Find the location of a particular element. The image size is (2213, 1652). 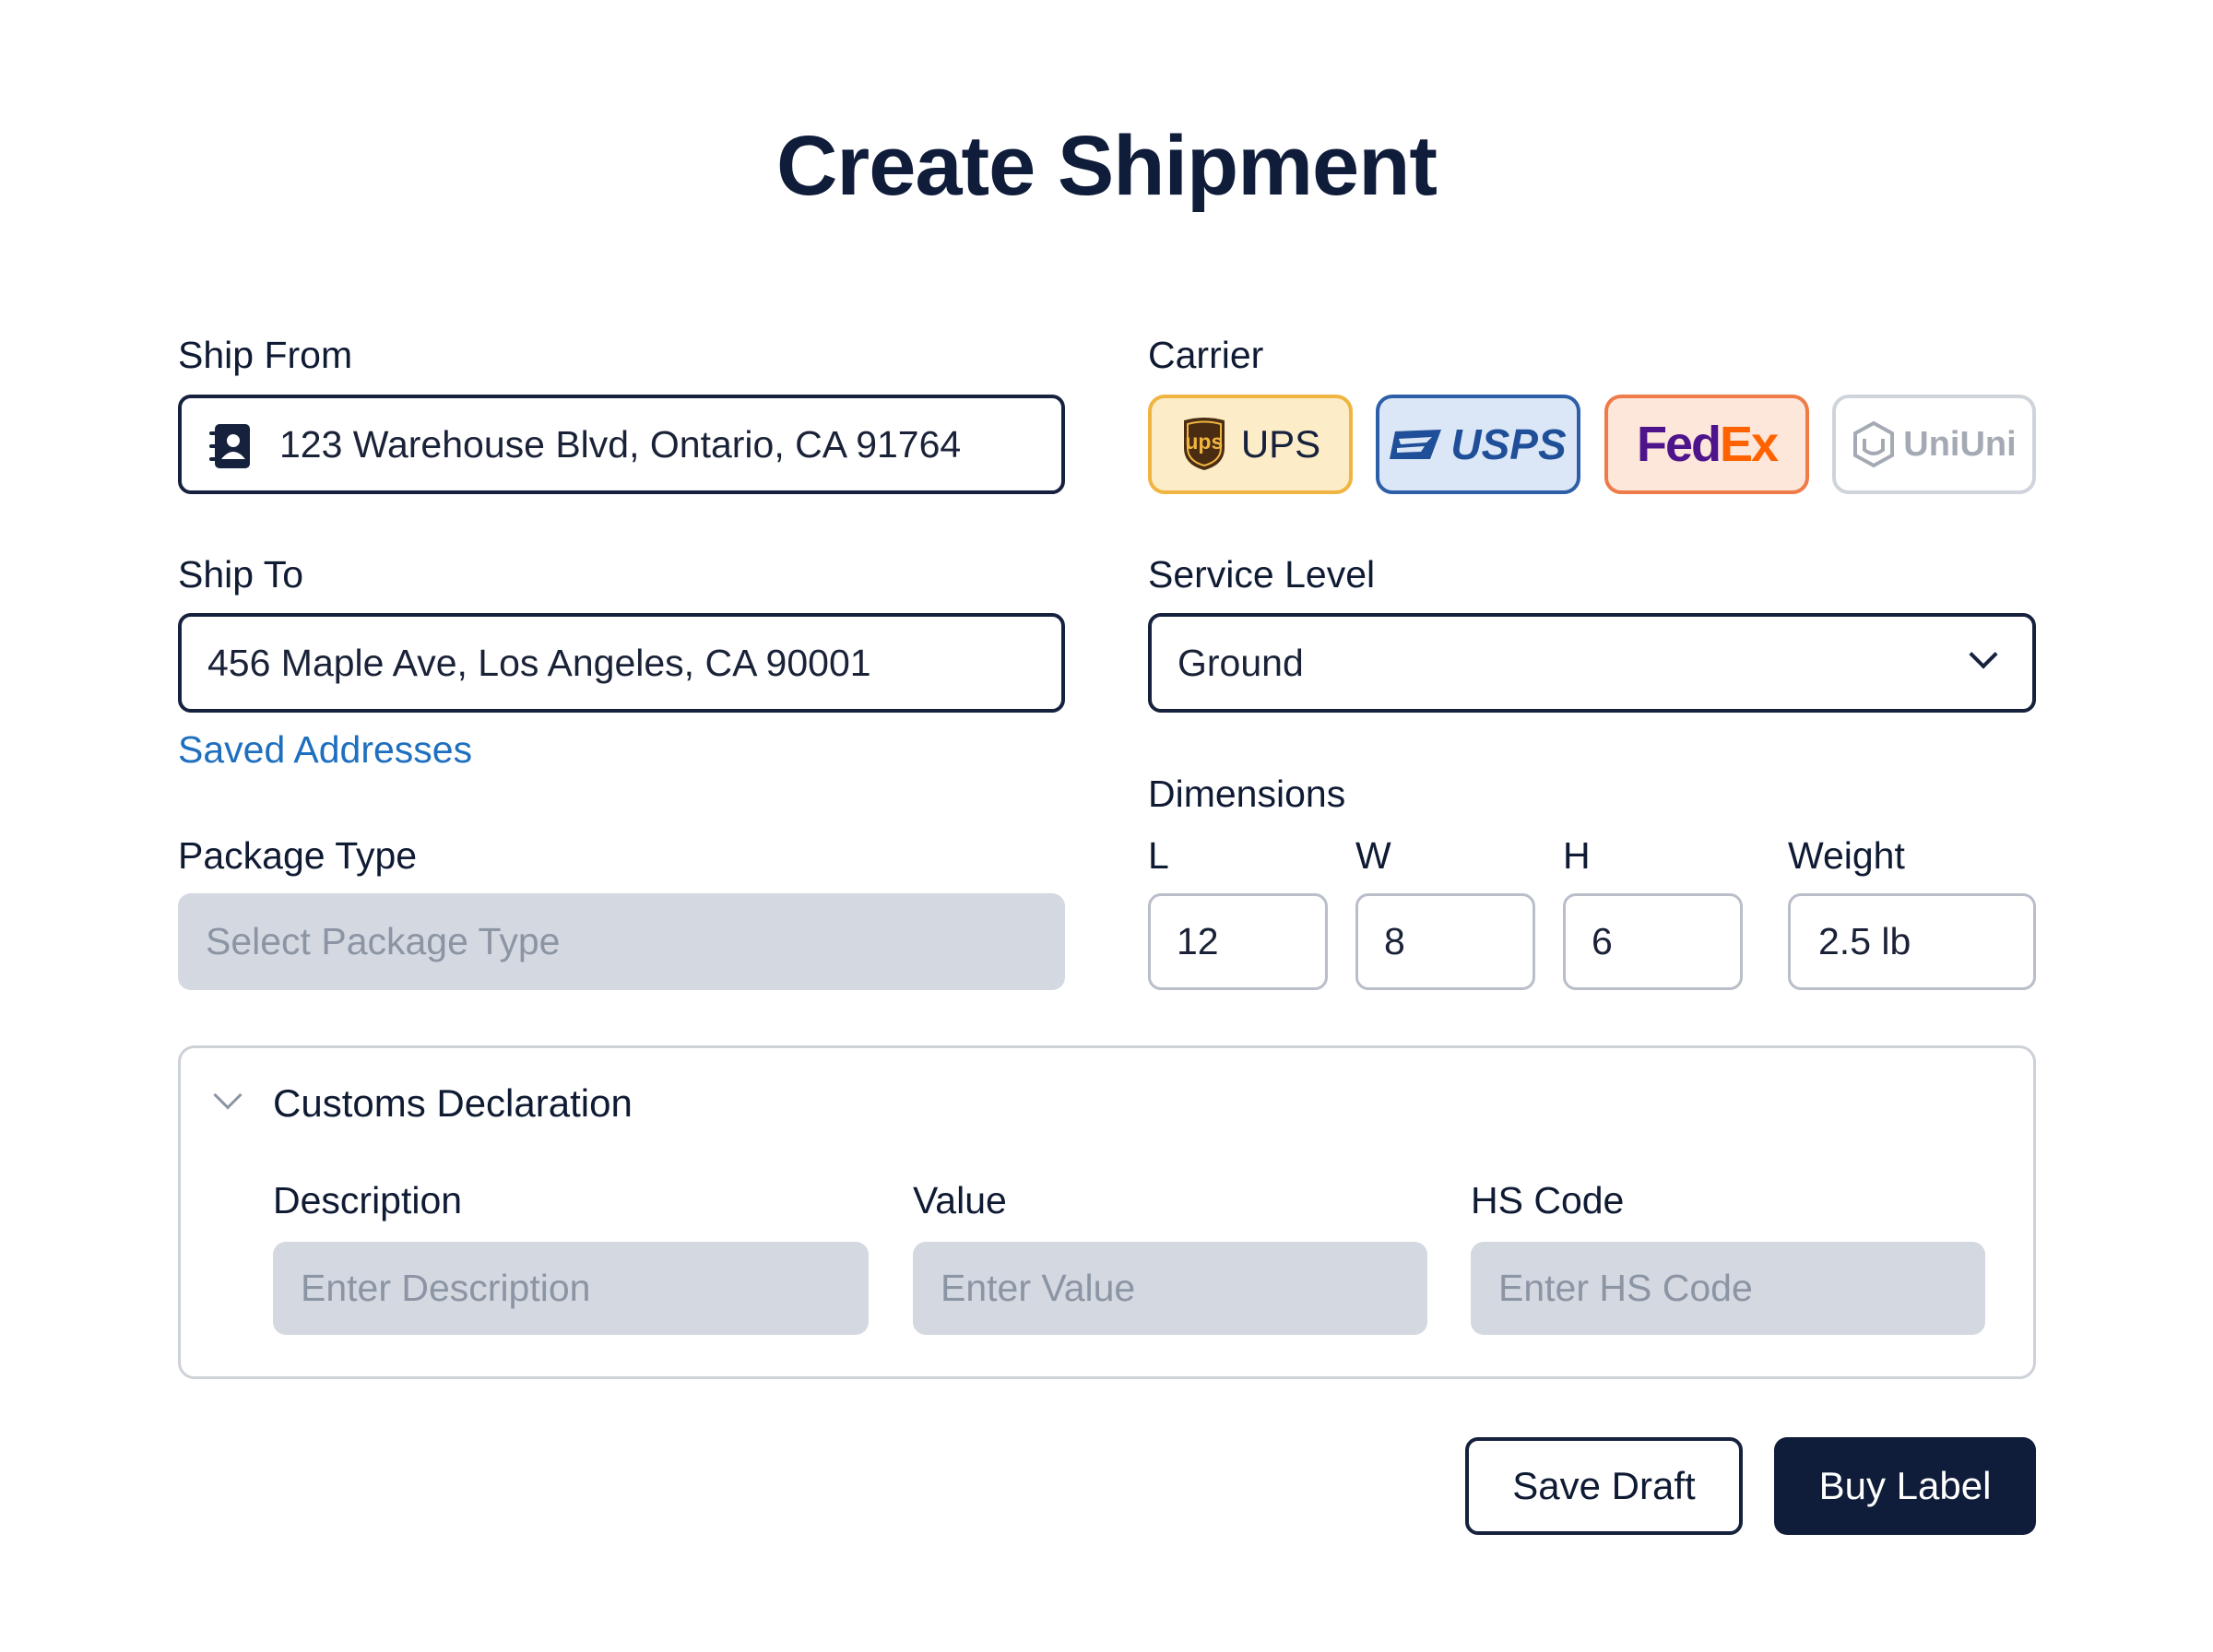

hs-code-input: Enter HS Code is located at coordinates (1728, 1288).